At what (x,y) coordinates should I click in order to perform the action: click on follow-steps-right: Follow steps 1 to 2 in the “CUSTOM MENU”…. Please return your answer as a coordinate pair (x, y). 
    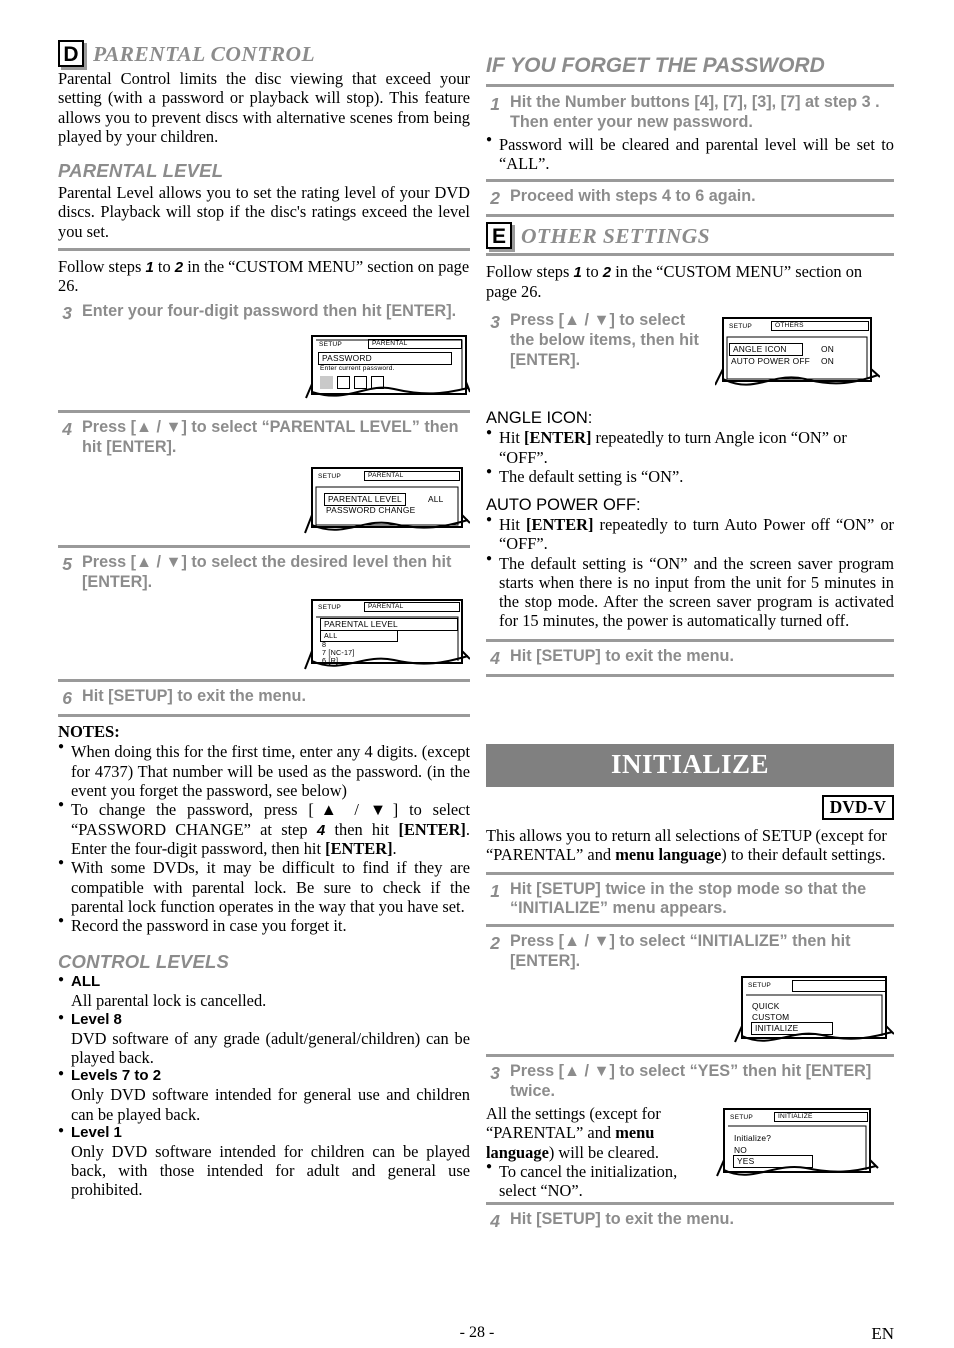
    Looking at the image, I should click on (690, 281).